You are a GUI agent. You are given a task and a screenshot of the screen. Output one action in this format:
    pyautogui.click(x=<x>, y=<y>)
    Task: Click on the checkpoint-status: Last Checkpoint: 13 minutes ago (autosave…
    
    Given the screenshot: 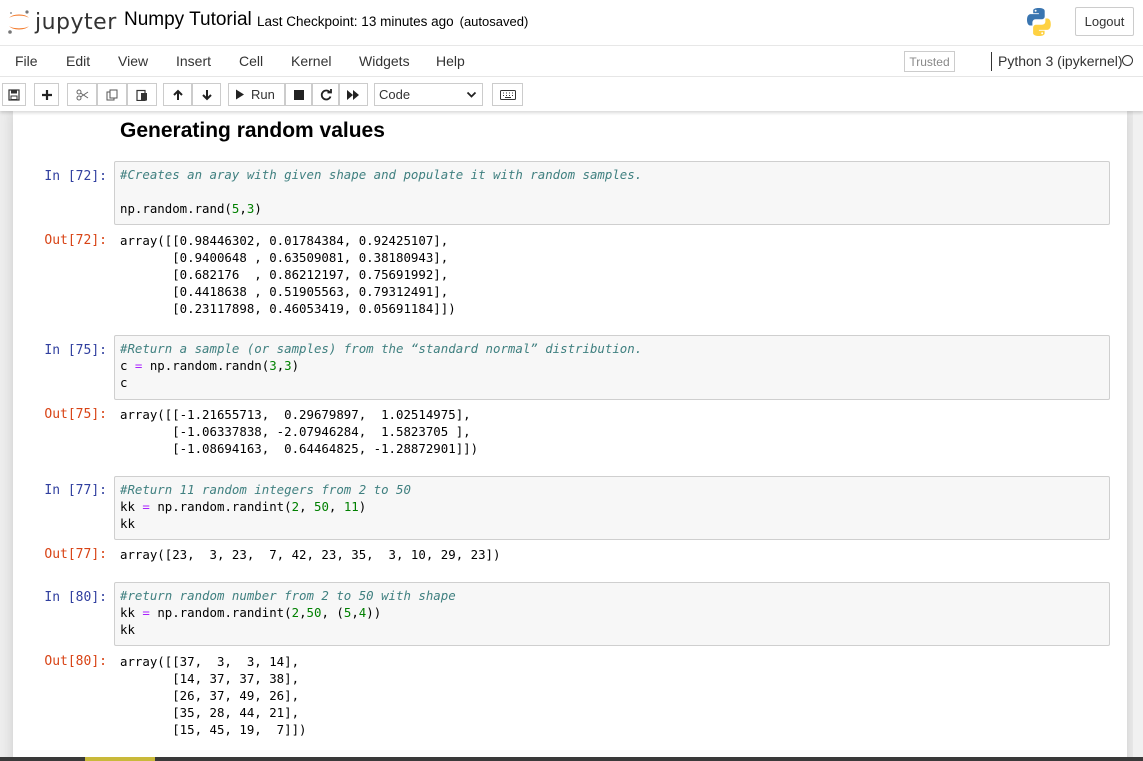 What is the action you would take?
    pyautogui.click(x=392, y=21)
    